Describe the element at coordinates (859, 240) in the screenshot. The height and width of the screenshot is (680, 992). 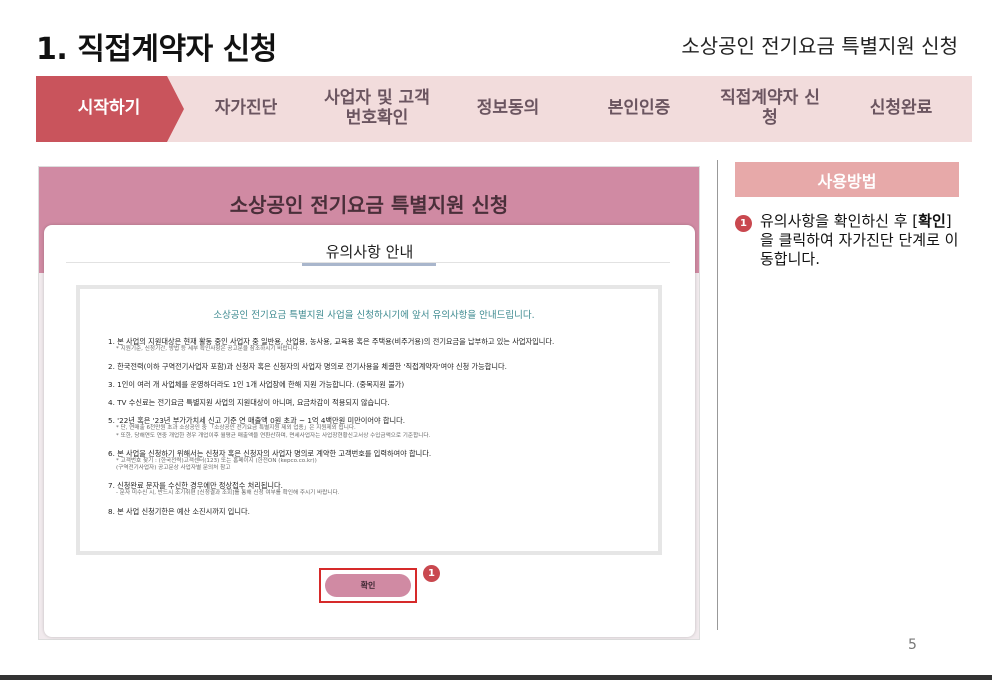
I see `usage-instruction: 유의사항을 확인하신 후 [확인]을 클릭하여 자가진단 단계로 이동합니다.` at that location.